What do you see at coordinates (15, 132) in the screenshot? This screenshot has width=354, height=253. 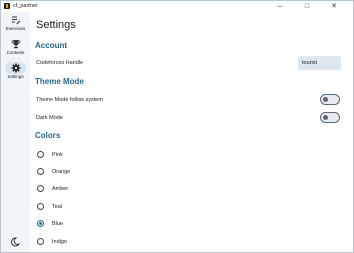 I see `navigation-rail: Exercises Contests Settings` at bounding box center [15, 132].